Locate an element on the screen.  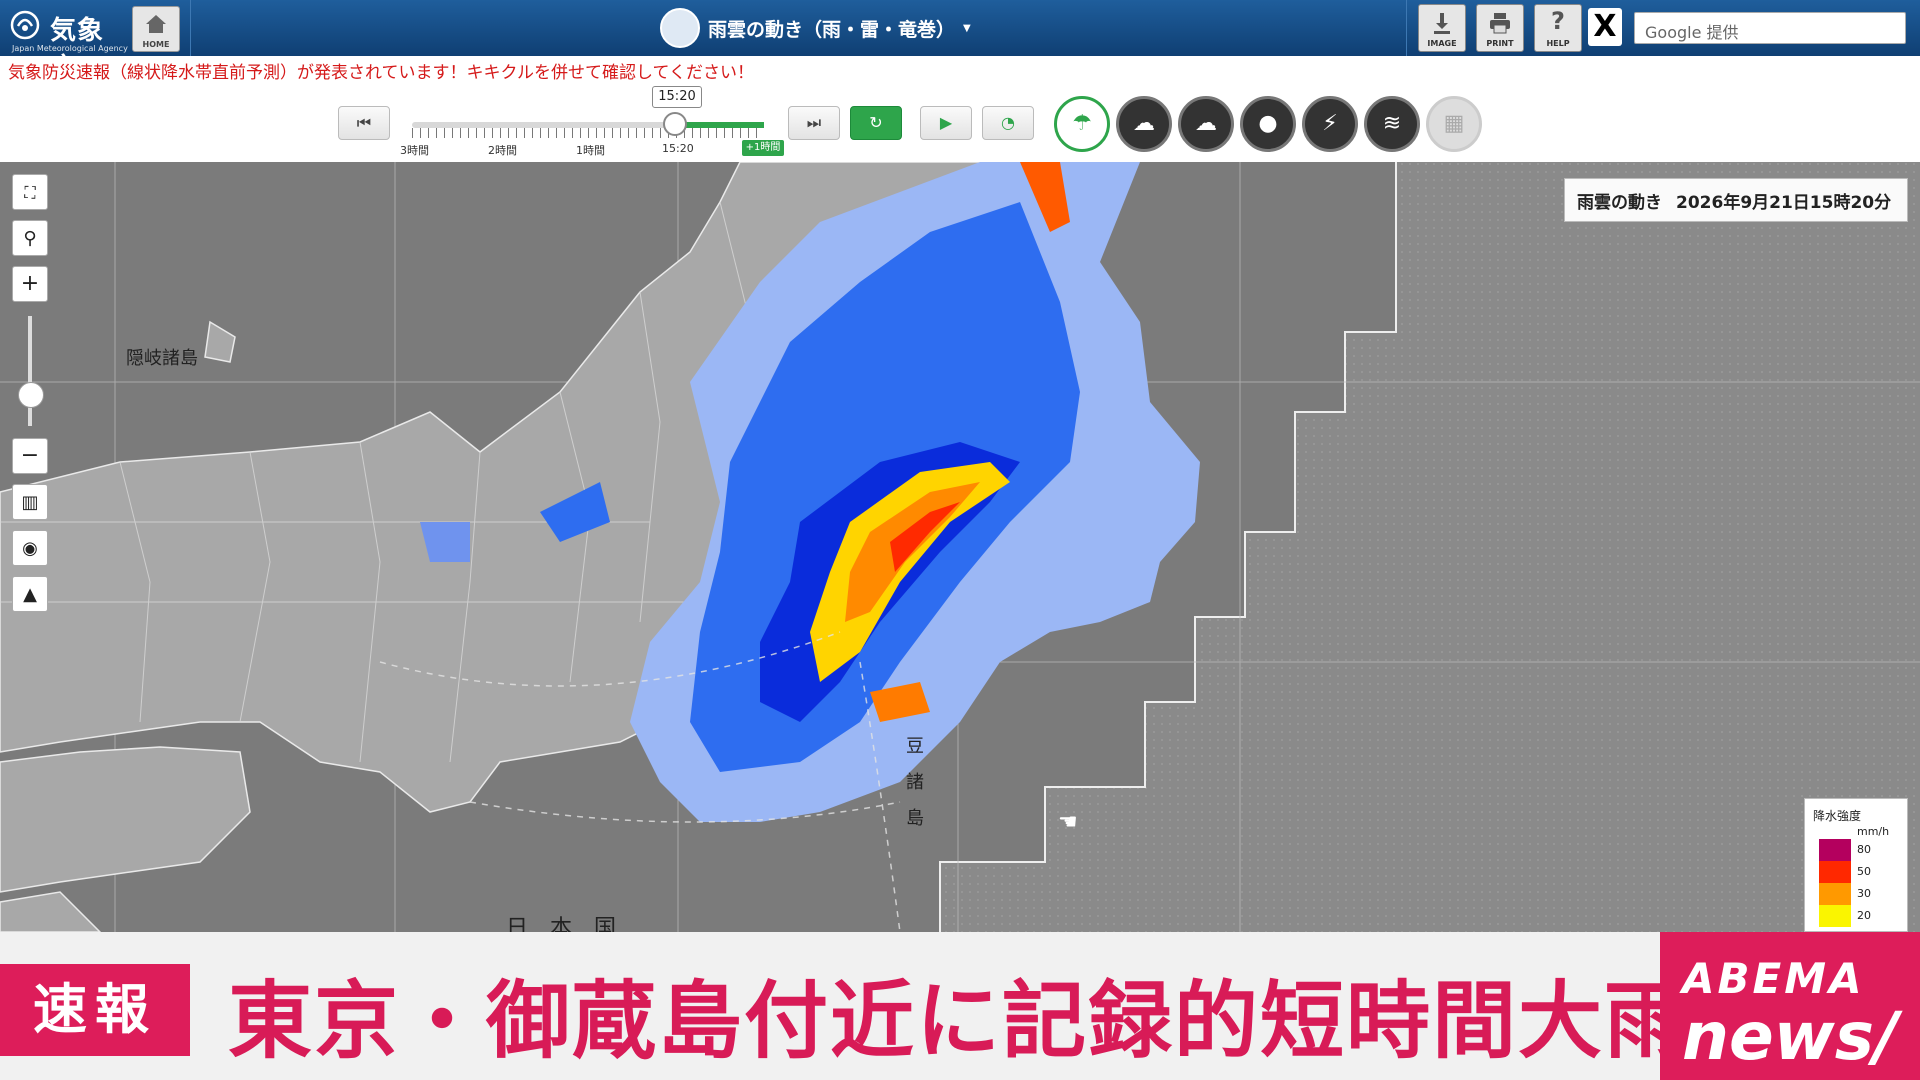
google-search-input: Google 提供 is located at coordinates (1770, 28).